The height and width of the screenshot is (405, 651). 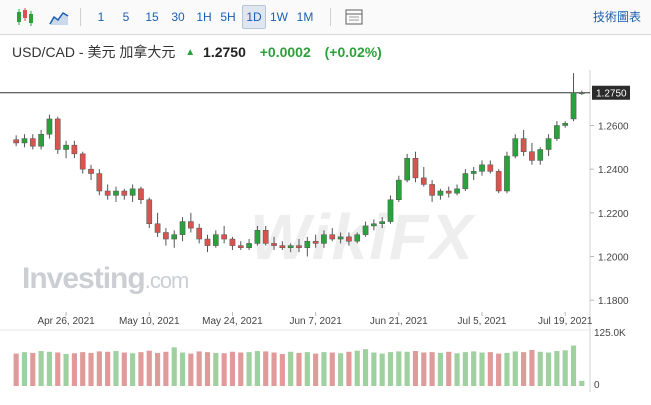 I want to click on price-tick-label: 1.2200, so click(x=613, y=214).